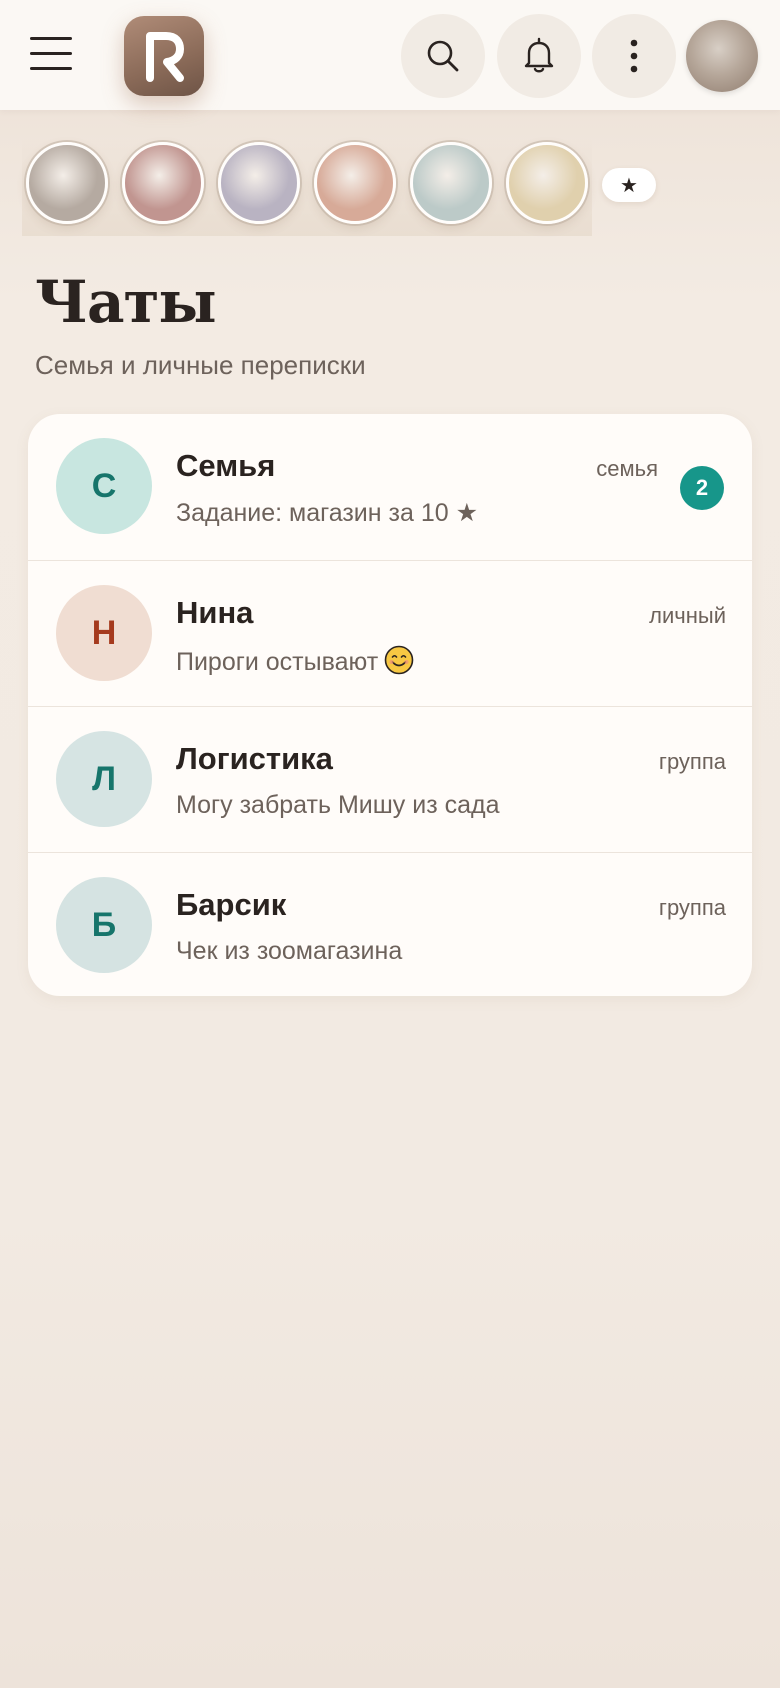 Image resolution: width=780 pixels, height=1688 pixels. What do you see at coordinates (104, 633) in the screenshot?
I see `chat-avatar: Н` at bounding box center [104, 633].